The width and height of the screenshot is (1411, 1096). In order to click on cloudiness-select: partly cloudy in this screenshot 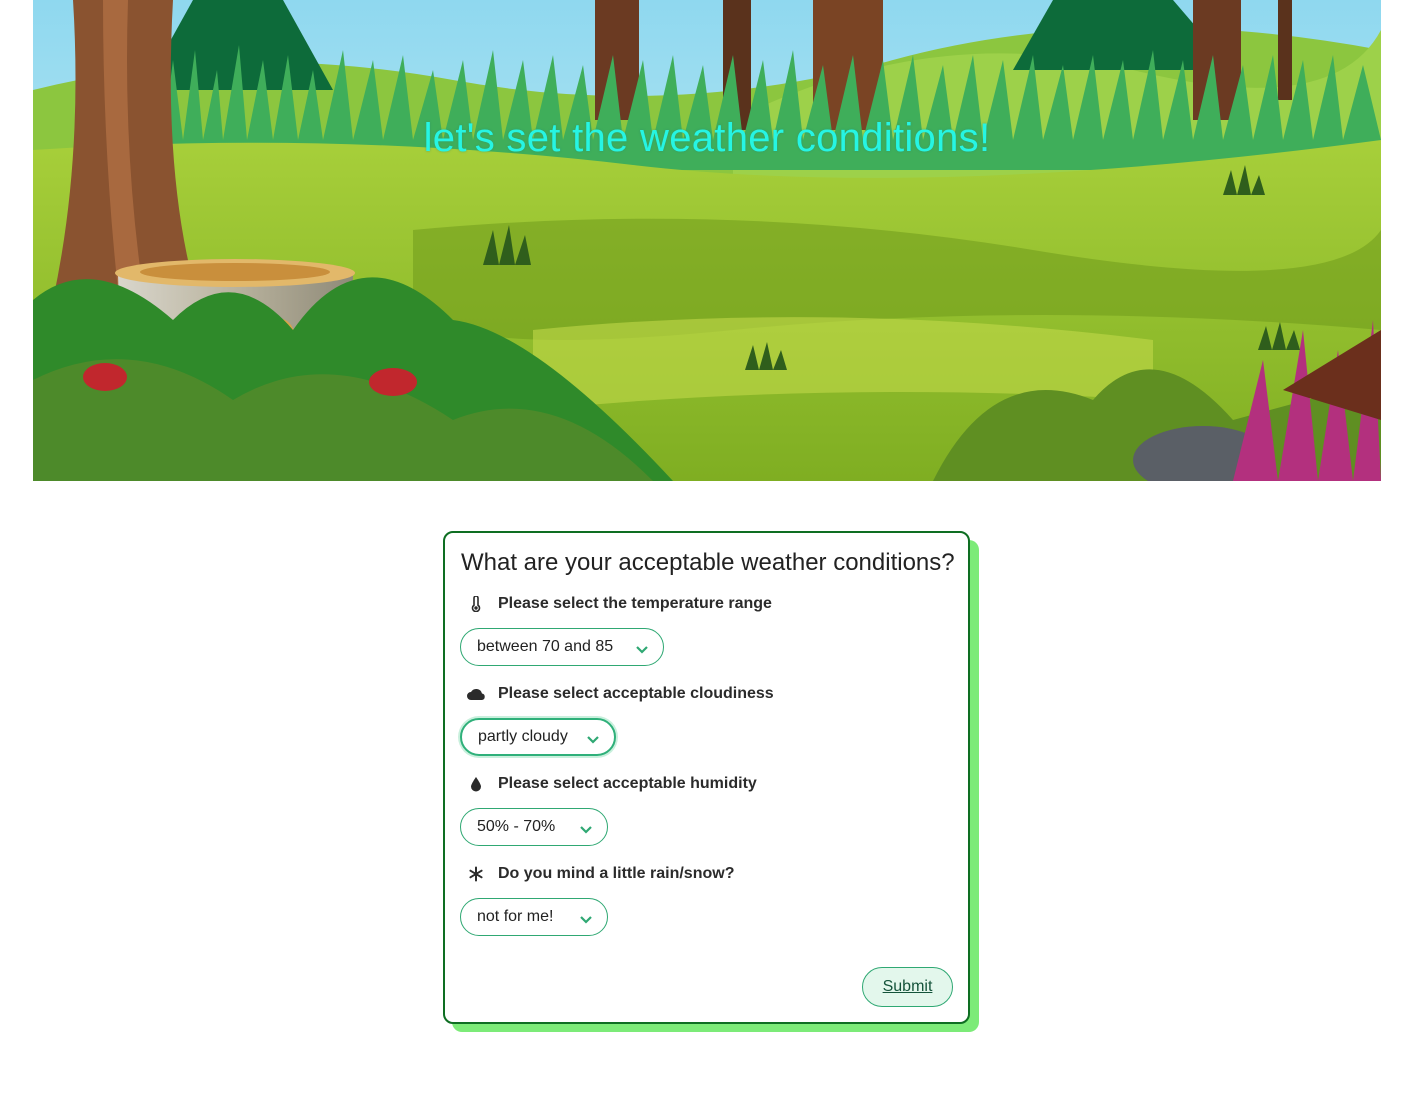, I will do `click(538, 737)`.